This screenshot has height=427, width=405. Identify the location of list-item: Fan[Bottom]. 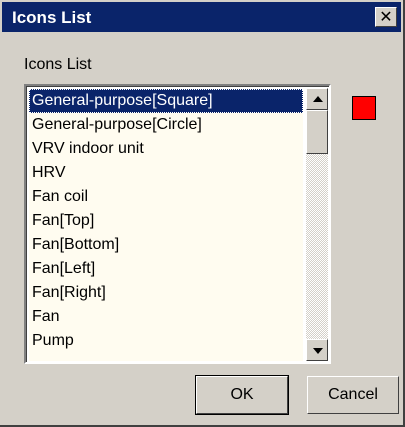
(166, 245).